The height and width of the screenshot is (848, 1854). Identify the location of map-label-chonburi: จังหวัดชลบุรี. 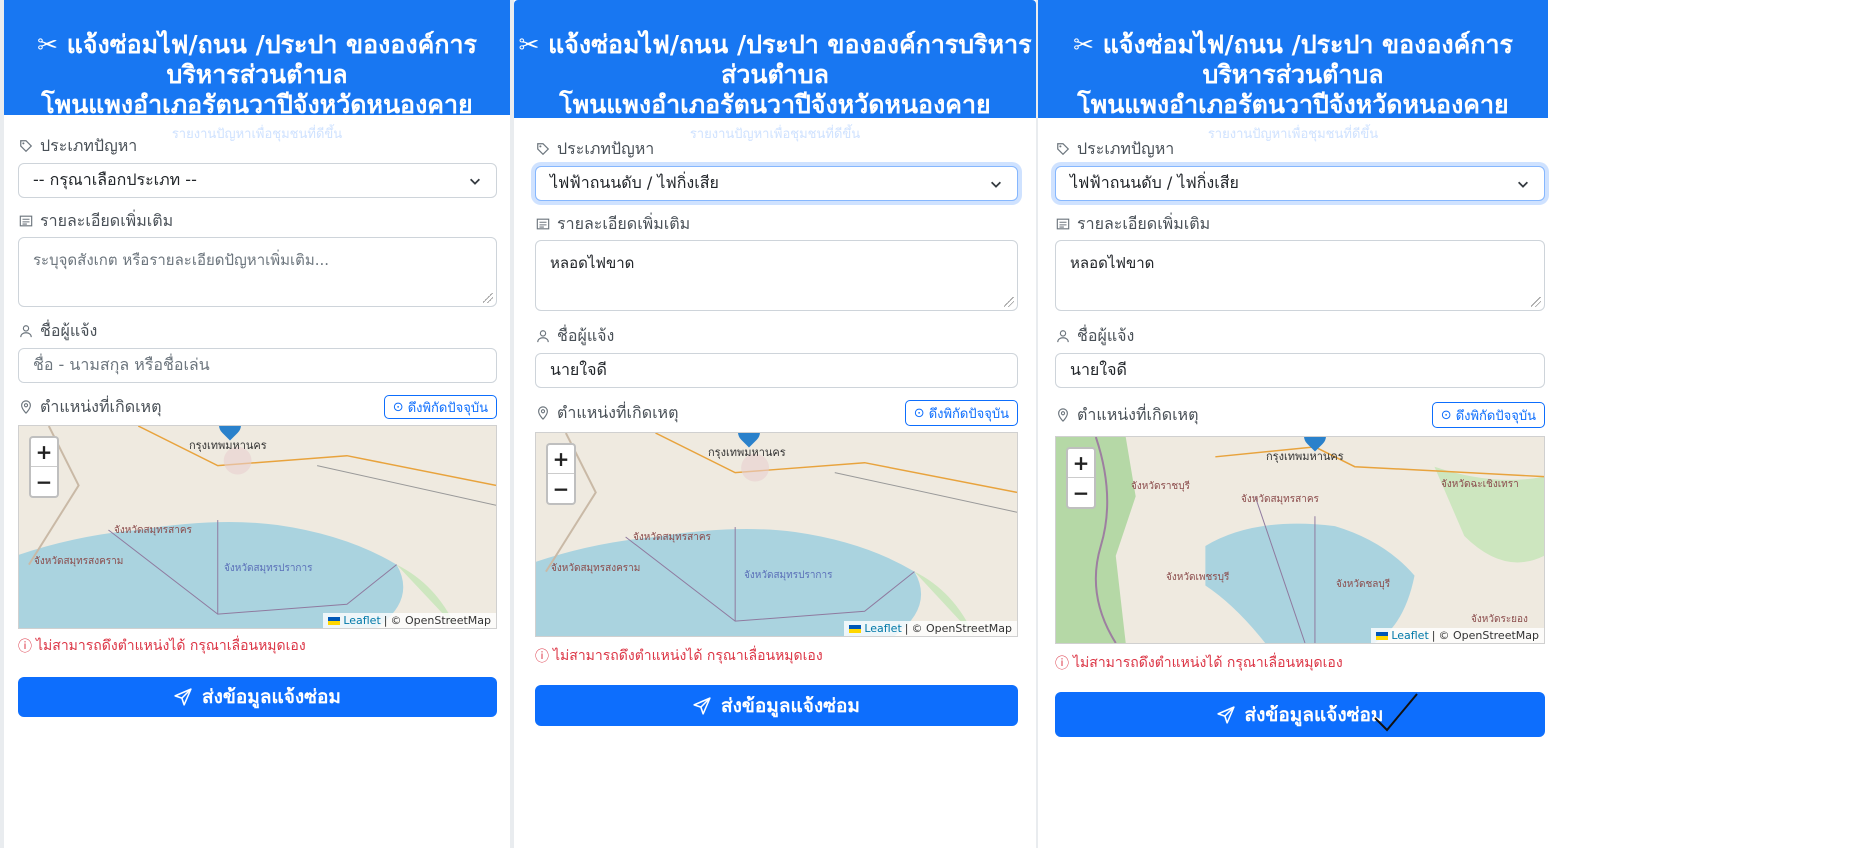
(1363, 584).